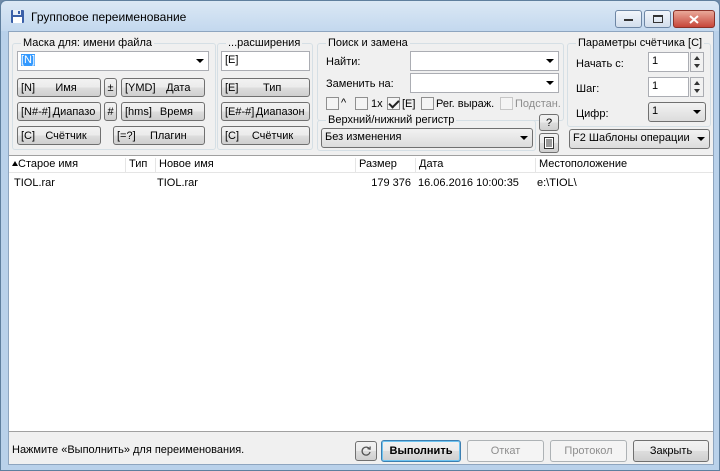 The height and width of the screenshot is (471, 720). What do you see at coordinates (255, 165) in the screenshot?
I see `column-header-new-name: Новое имя` at bounding box center [255, 165].